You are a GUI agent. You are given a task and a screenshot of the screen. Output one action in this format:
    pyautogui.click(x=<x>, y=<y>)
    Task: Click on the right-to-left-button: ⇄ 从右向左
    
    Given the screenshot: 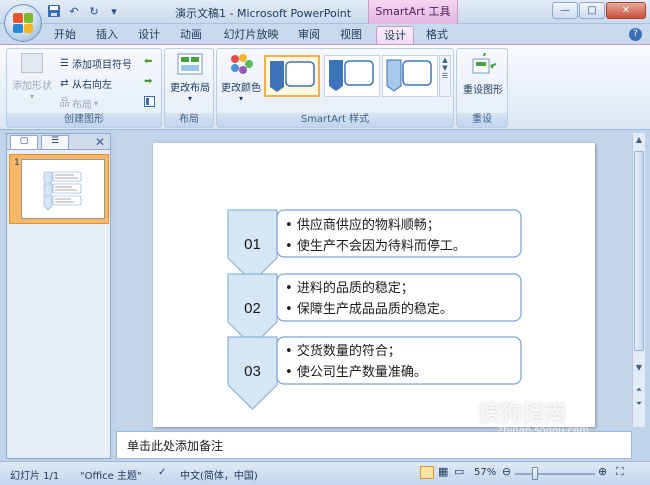 What is the action you would take?
    pyautogui.click(x=85, y=83)
    